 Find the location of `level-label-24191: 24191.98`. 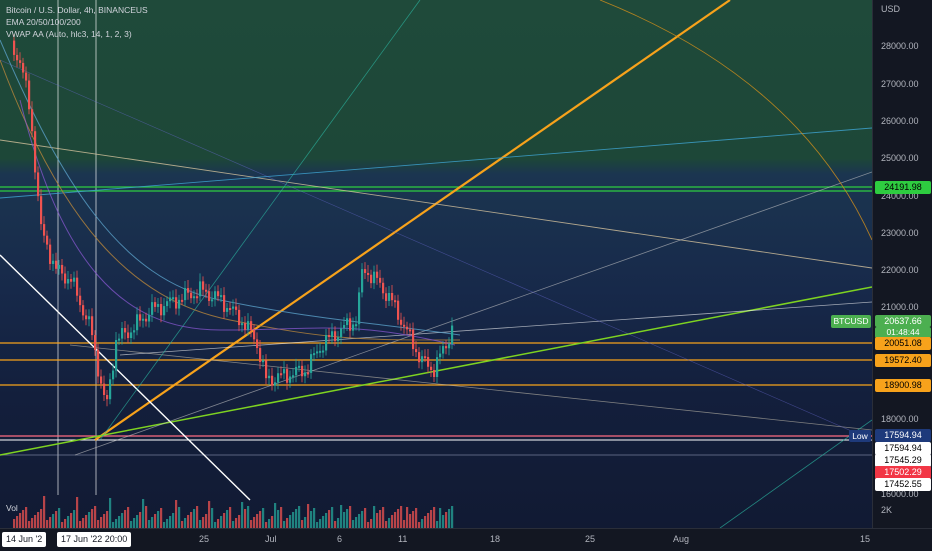

level-label-24191: 24191.98 is located at coordinates (903, 187).